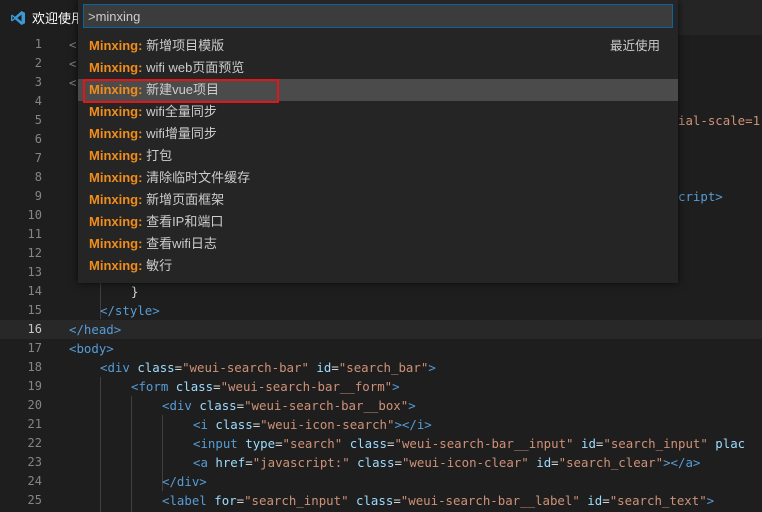 This screenshot has height=512, width=762. What do you see at coordinates (378, 134) in the screenshot?
I see `command-item: Minxing: wifi增量同步` at bounding box center [378, 134].